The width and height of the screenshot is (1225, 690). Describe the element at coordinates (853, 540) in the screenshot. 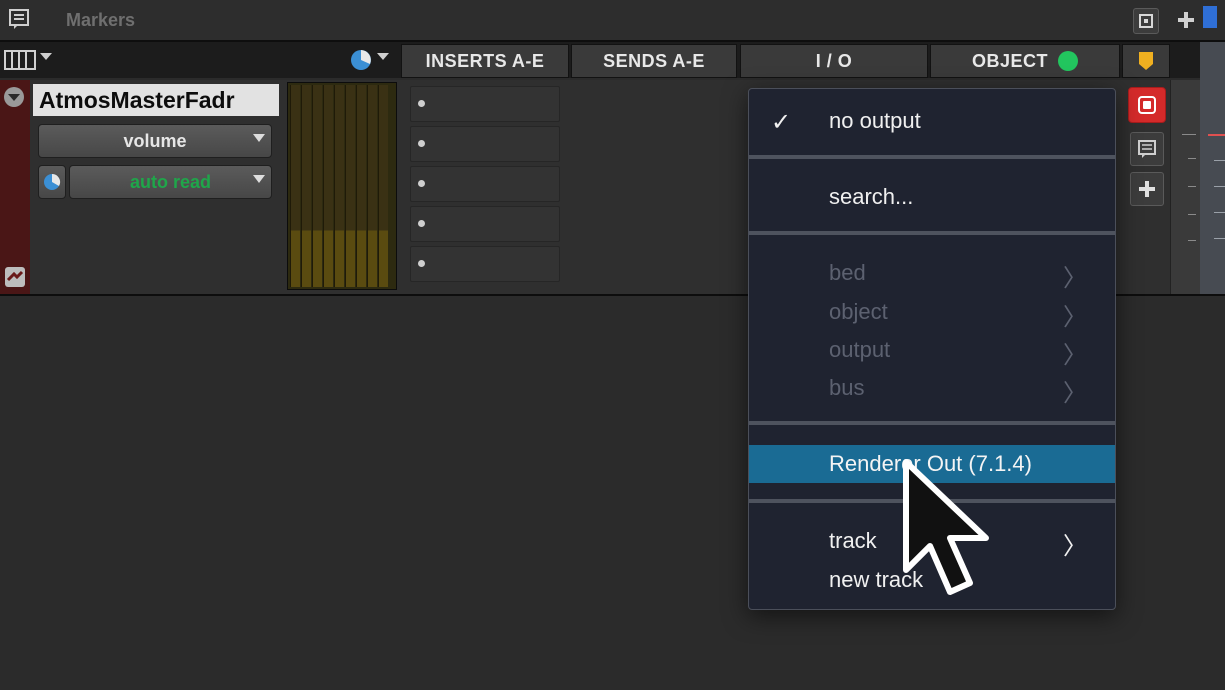

I see `menu-item-label: track` at that location.